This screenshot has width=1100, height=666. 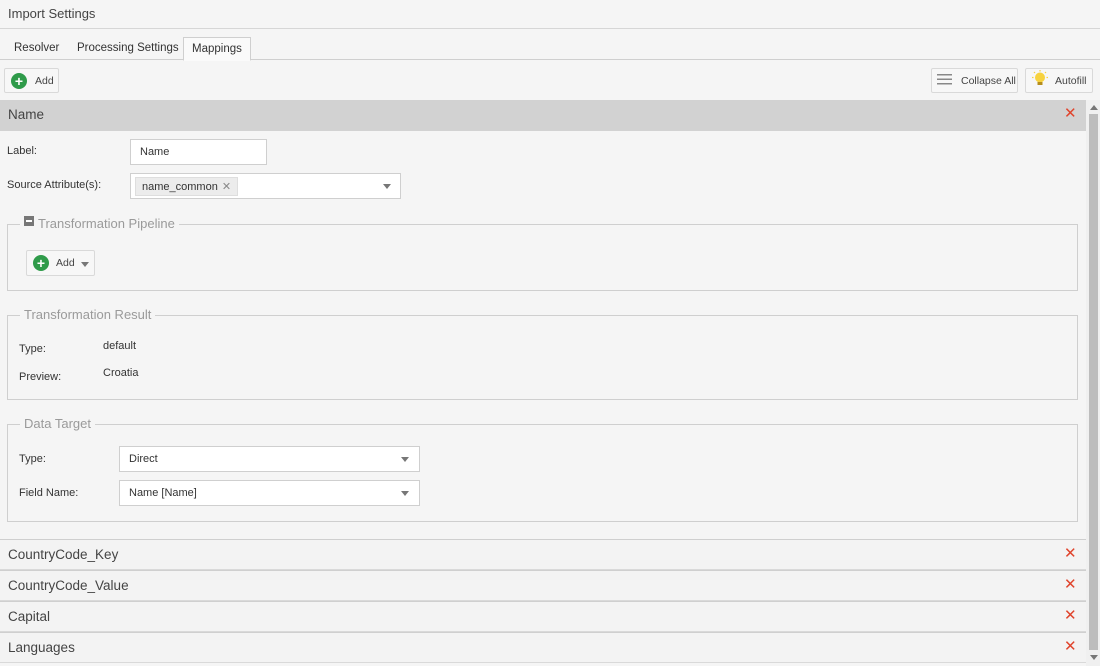 I want to click on remove-tag-icon: ✕, so click(x=226, y=187).